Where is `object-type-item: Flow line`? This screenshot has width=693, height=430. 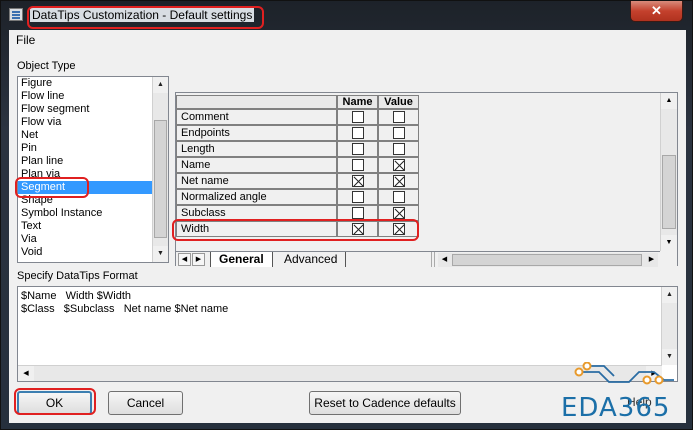
object-type-item: Flow line is located at coordinates (85, 96).